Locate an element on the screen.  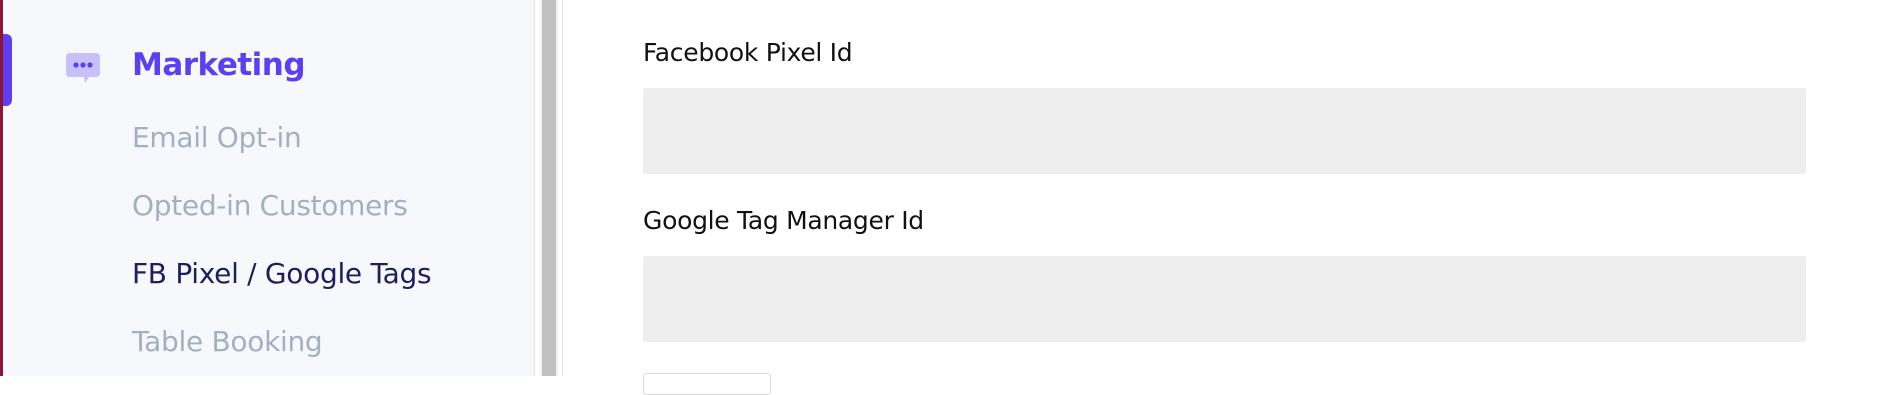
save-button is located at coordinates (707, 384).